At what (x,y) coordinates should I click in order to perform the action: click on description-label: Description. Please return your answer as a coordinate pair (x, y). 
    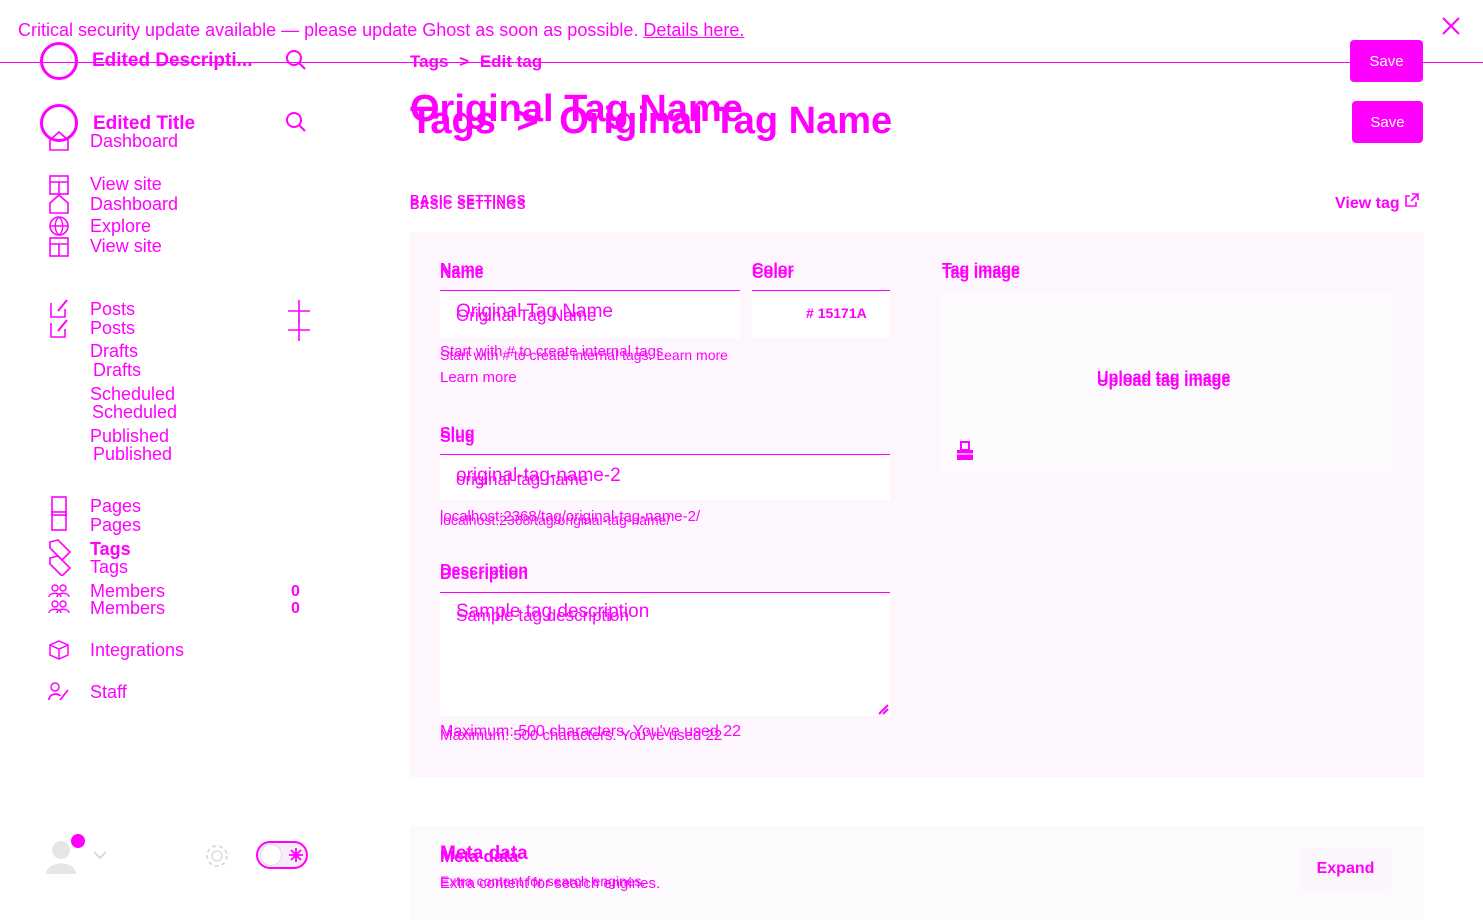
    Looking at the image, I should click on (484, 574).